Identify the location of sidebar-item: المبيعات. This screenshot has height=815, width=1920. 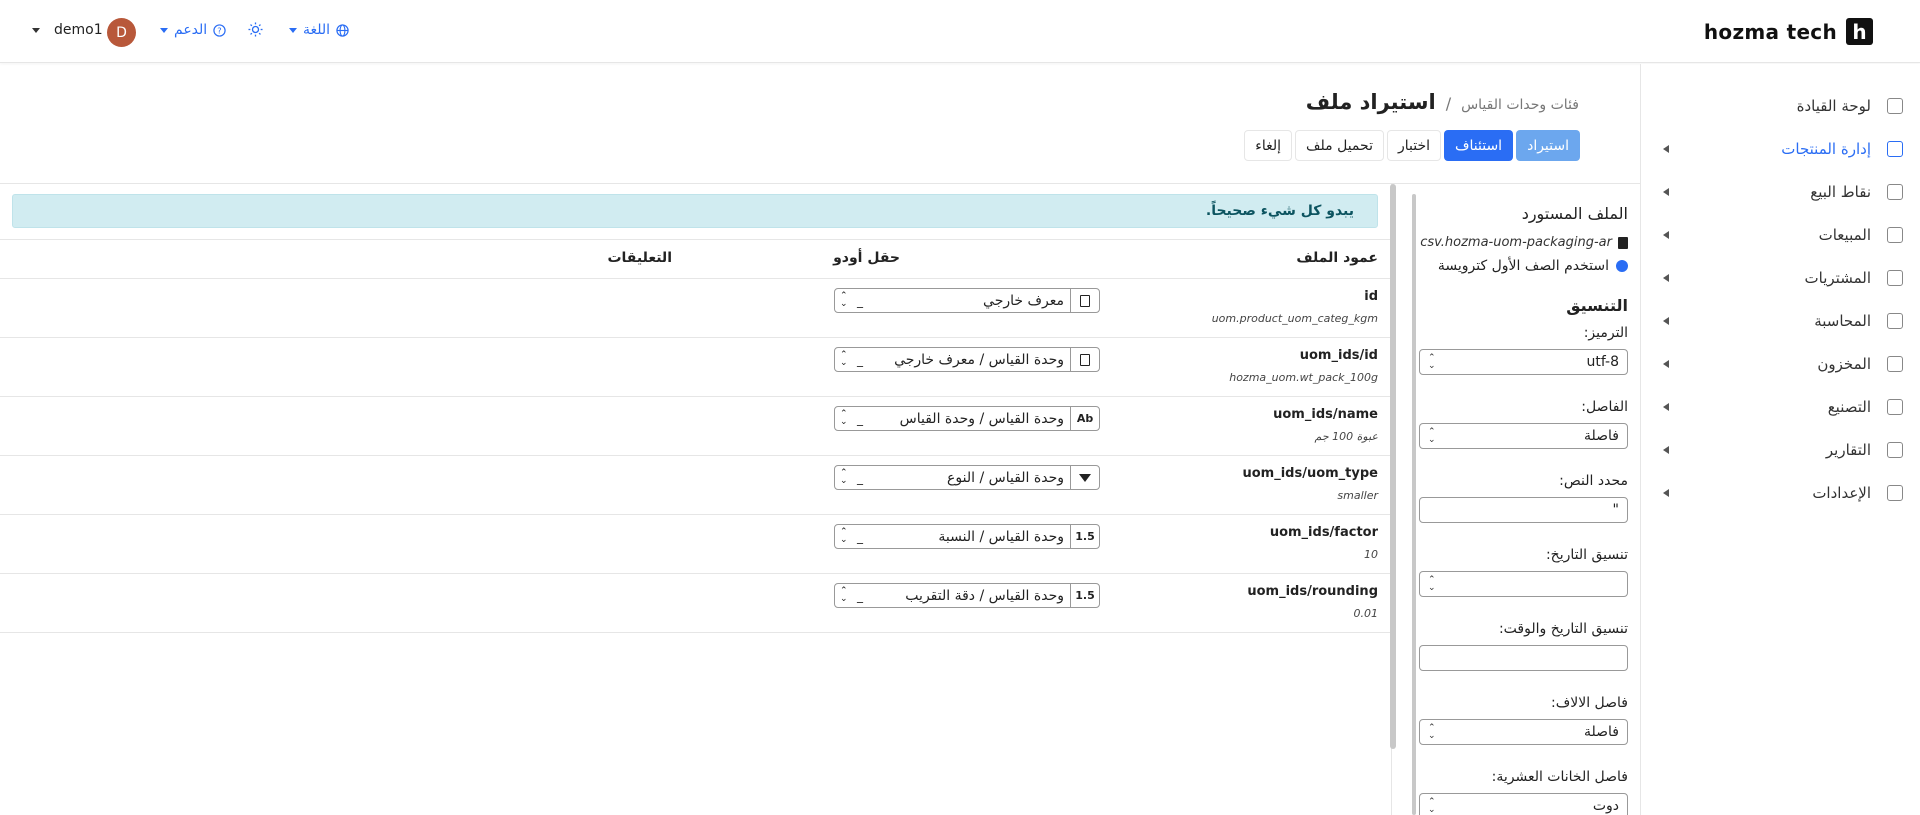
(1780, 234).